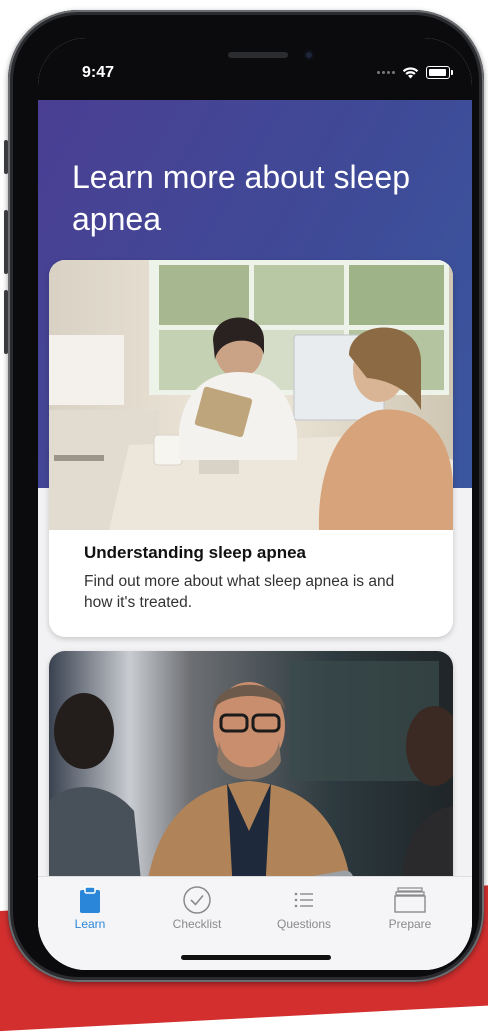 Image resolution: width=488 pixels, height=1032 pixels. I want to click on folder-stack-icon, so click(410, 900).